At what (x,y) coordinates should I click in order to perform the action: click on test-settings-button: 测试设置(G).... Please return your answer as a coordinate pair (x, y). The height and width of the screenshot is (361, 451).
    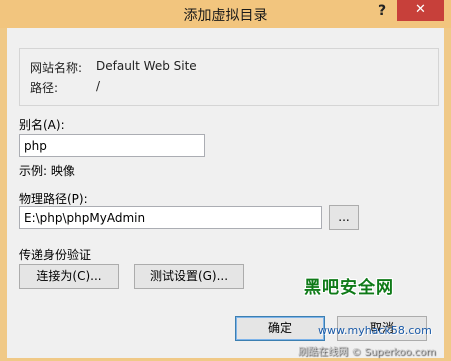
    Looking at the image, I should click on (189, 276).